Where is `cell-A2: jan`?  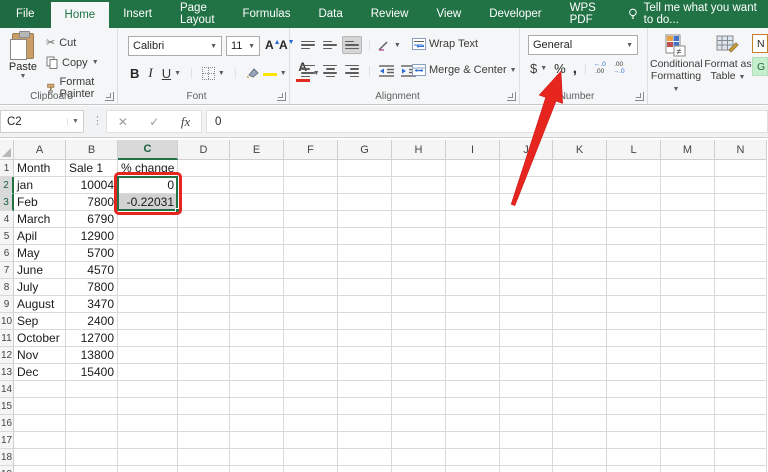
cell-A2: jan is located at coordinates (40, 185).